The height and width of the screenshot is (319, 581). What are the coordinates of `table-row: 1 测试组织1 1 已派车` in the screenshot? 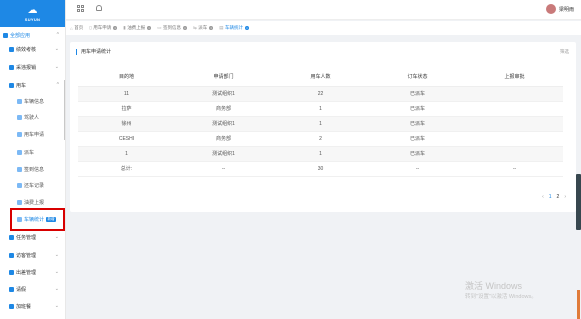 It's located at (320, 154).